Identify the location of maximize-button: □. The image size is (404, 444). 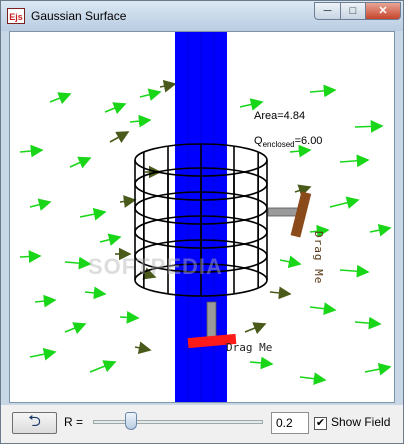
(353, 11).